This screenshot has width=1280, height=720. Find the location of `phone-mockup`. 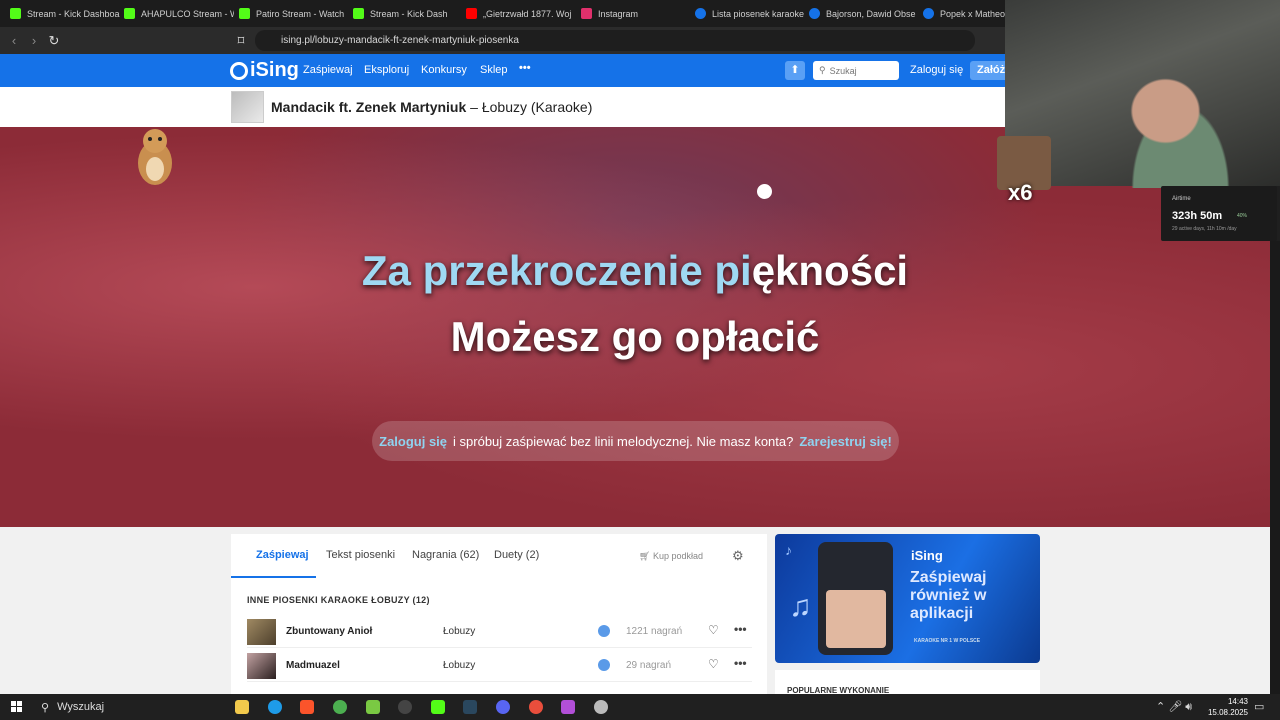

phone-mockup is located at coordinates (855, 598).